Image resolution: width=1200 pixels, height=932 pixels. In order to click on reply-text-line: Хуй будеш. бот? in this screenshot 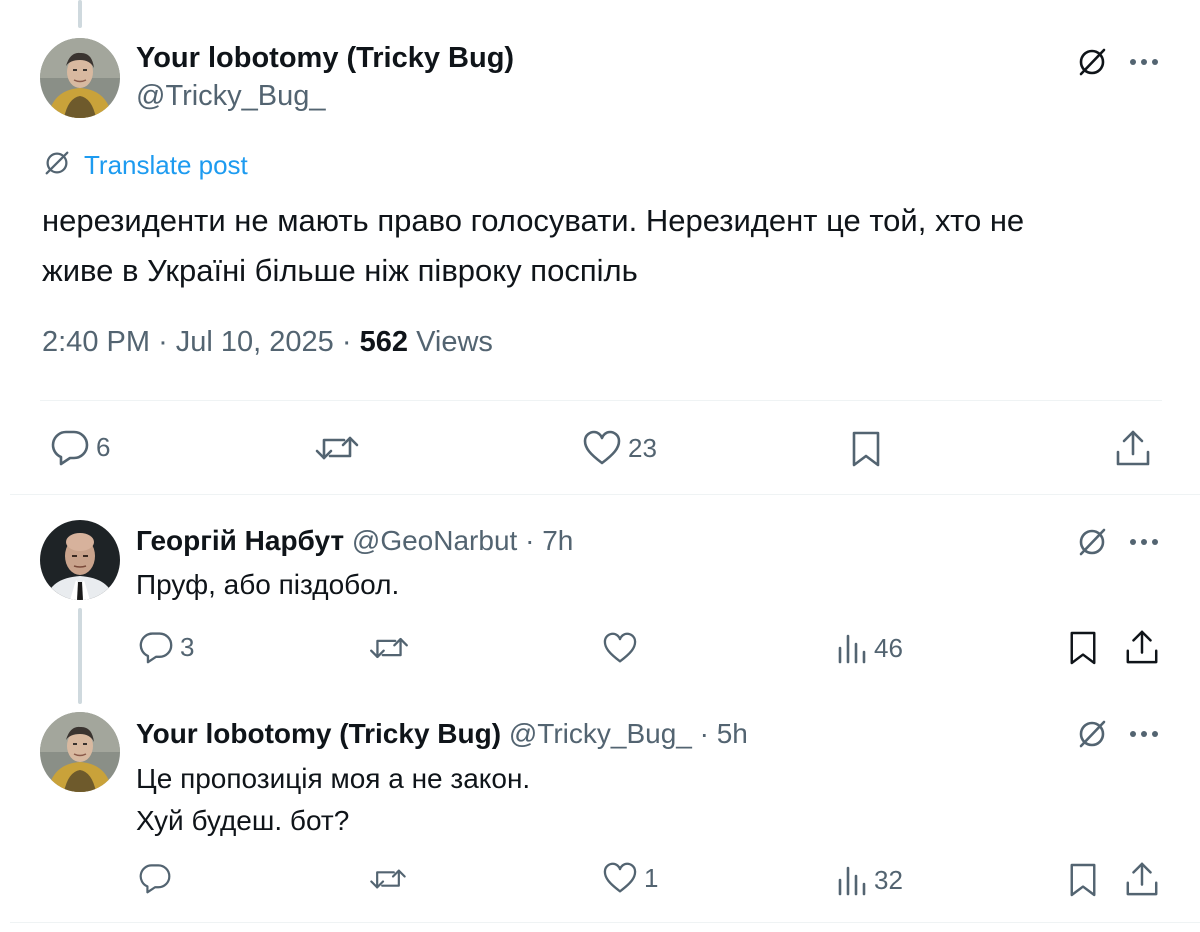, I will do `click(243, 820)`.